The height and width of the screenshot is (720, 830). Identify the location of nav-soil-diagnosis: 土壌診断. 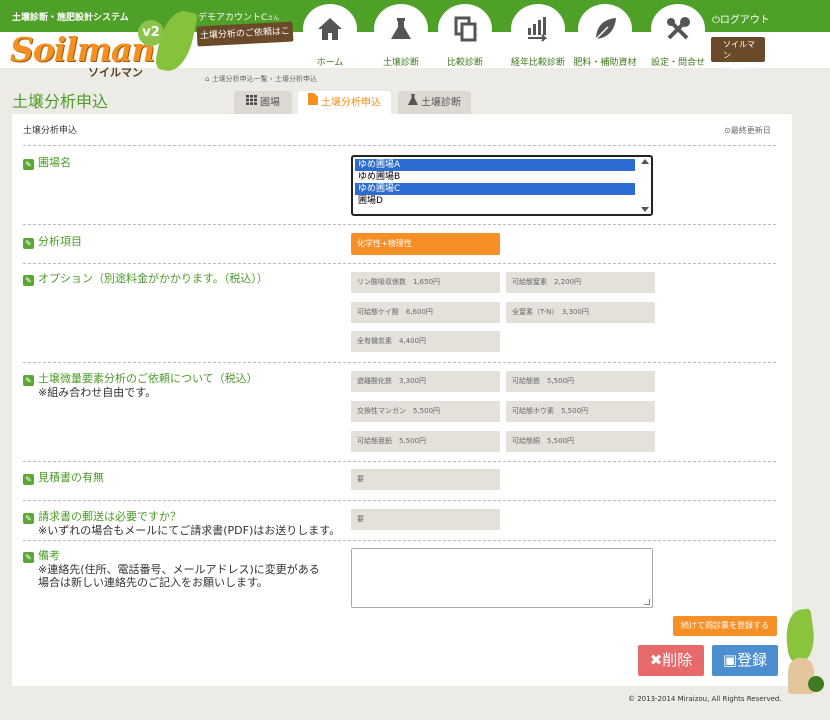
(401, 36).